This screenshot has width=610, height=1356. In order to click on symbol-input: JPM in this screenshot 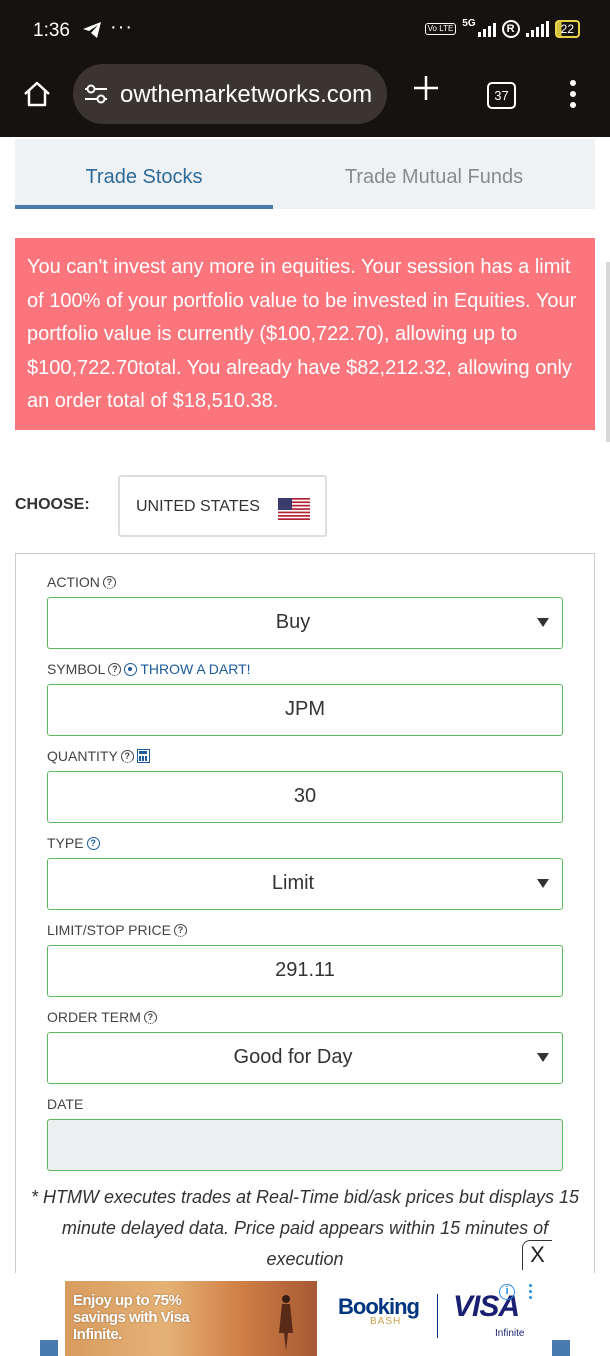, I will do `click(305, 710)`.